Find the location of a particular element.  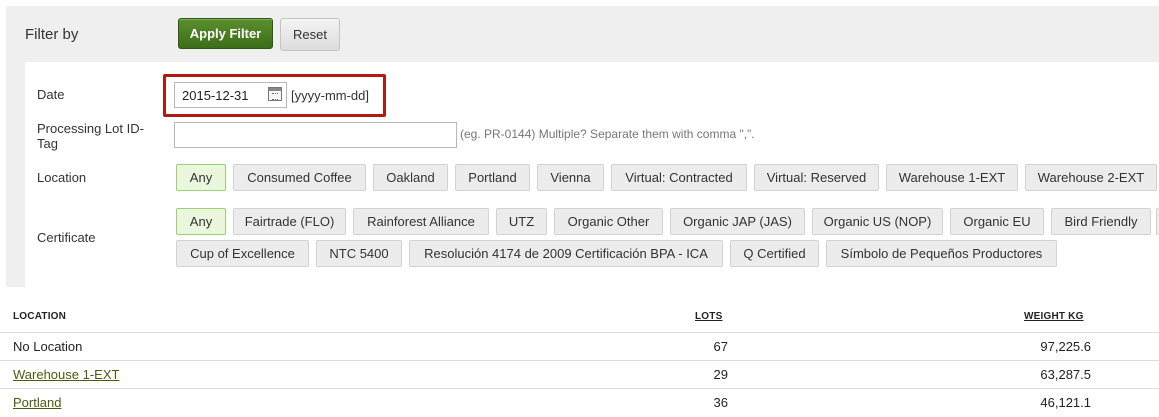

certificate-chip-organic-eu: Organic EU is located at coordinates (997, 221).